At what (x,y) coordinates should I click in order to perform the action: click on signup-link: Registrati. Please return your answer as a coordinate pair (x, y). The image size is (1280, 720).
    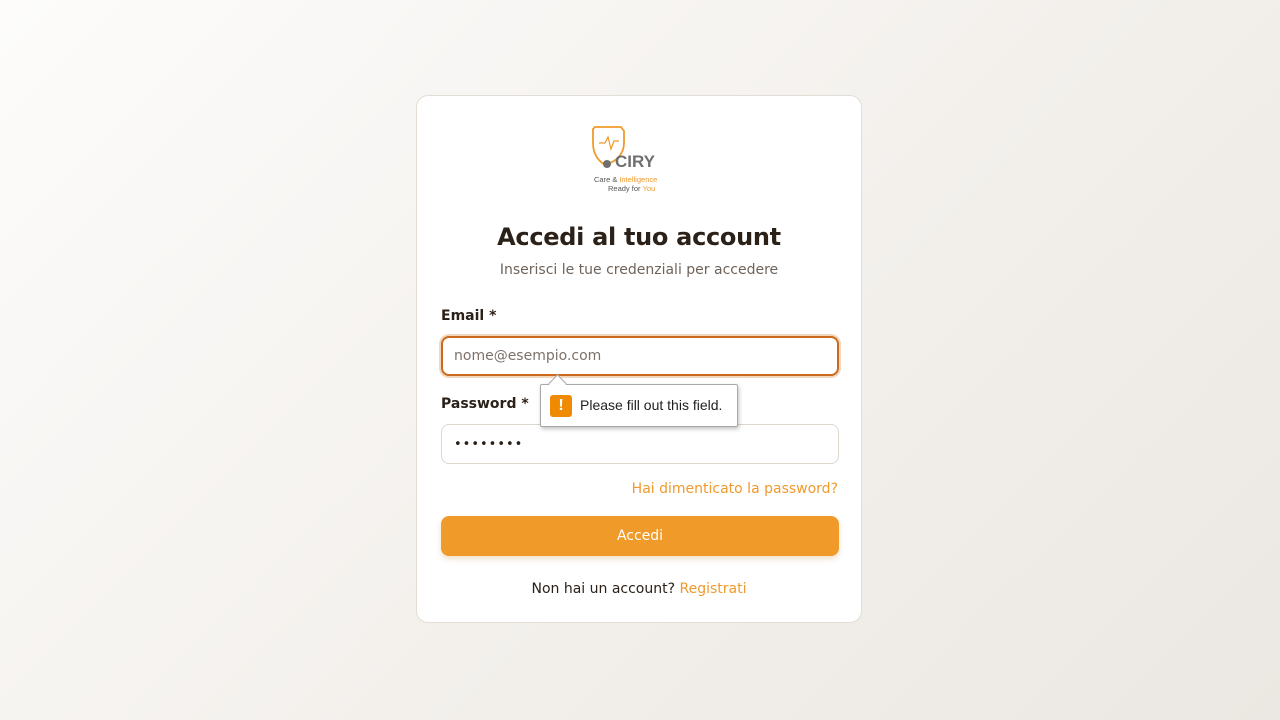
    Looking at the image, I should click on (713, 589).